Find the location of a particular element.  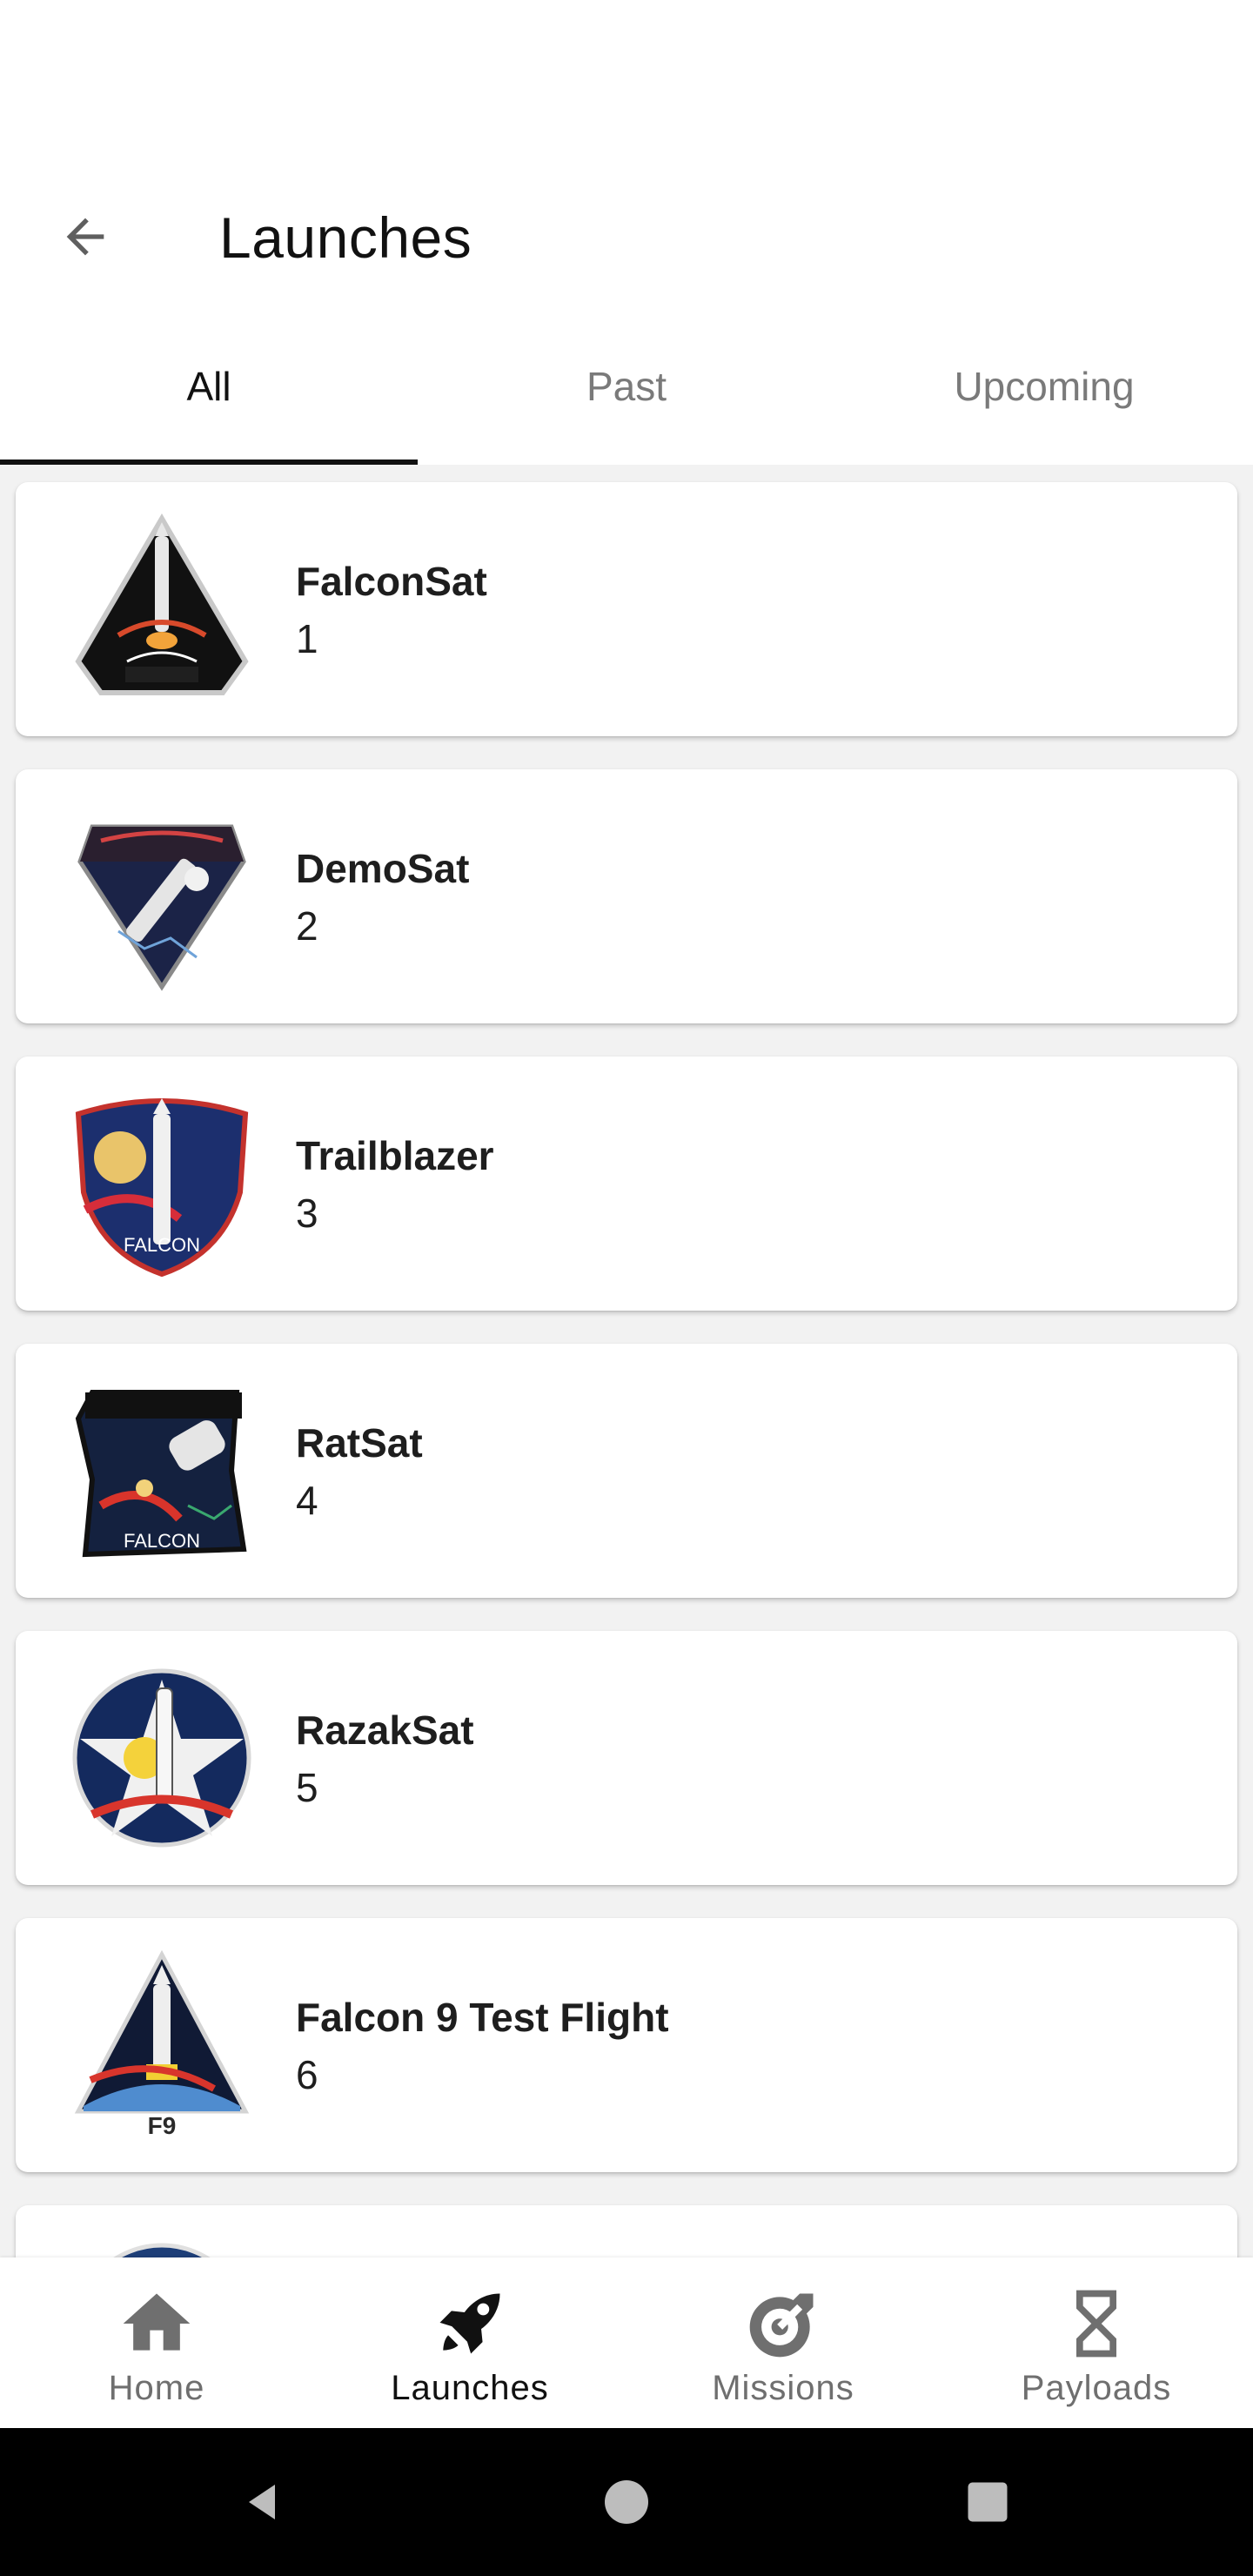

launch-name: Trailblazer is located at coordinates (395, 1156).